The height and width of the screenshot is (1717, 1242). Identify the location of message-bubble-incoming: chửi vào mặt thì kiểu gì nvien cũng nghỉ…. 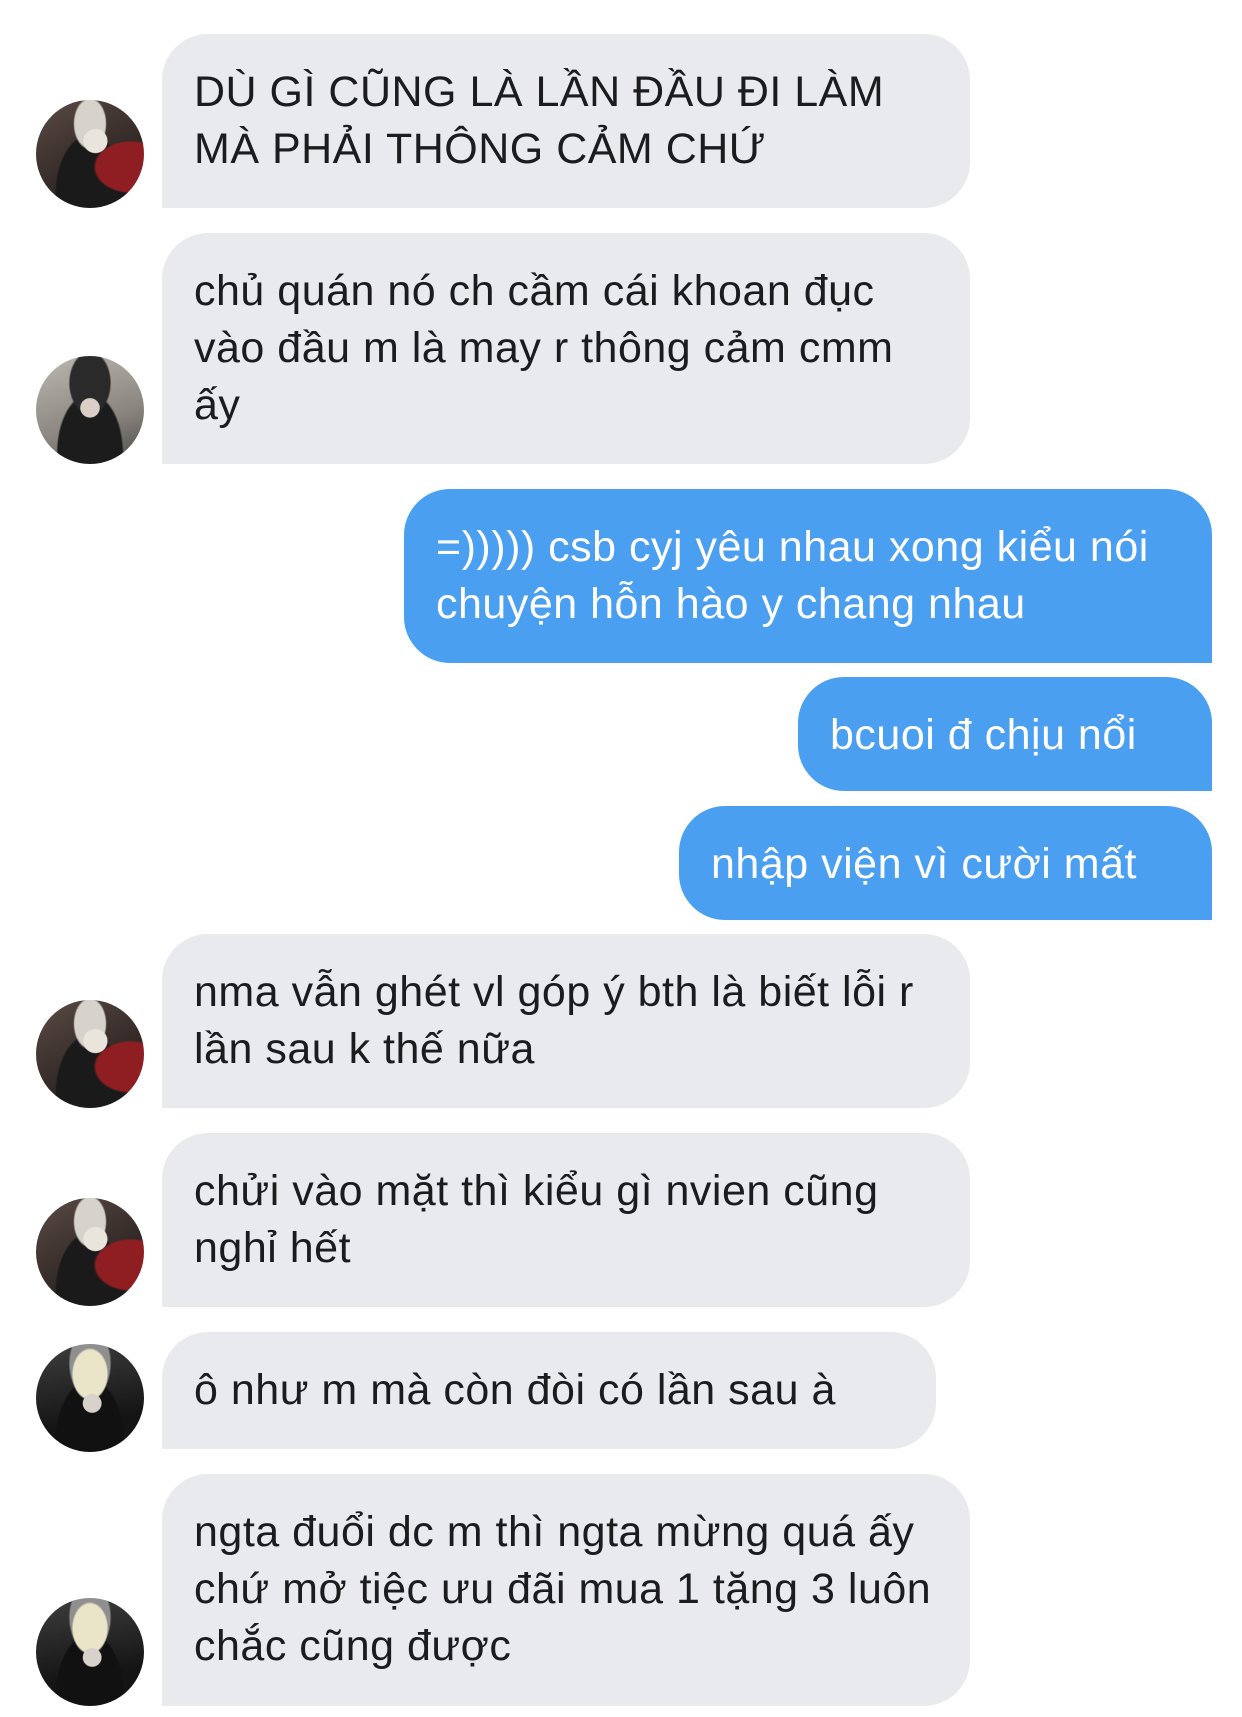
(566, 1220).